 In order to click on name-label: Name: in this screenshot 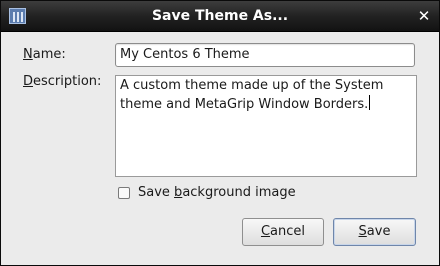, I will do `click(44, 54)`.